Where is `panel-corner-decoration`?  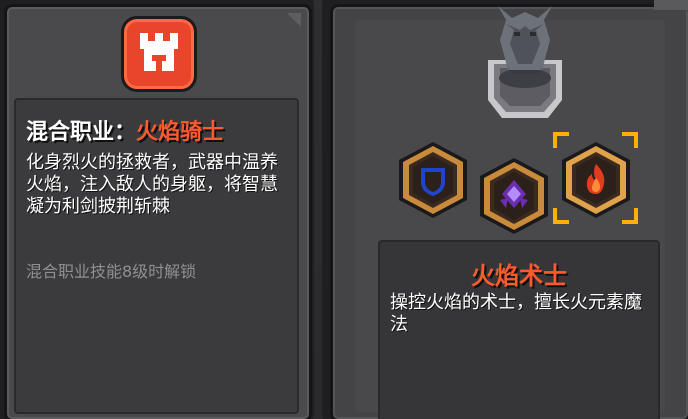 panel-corner-decoration is located at coordinates (294, 20).